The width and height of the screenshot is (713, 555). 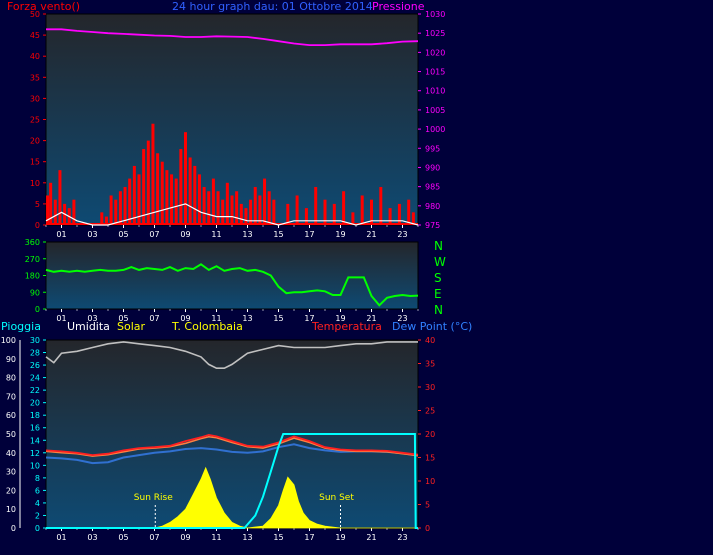 I want to click on wind-ytick-label: 15, so click(x=35, y=162).